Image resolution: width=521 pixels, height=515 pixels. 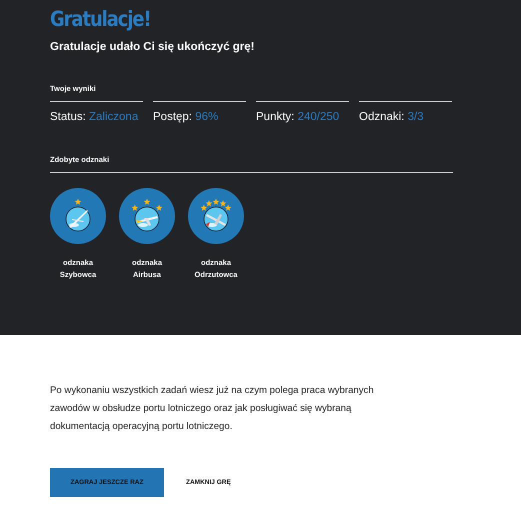 I want to click on subtitle: Gratulacje udało Ci się ukończyć grę!, so click(x=153, y=47).